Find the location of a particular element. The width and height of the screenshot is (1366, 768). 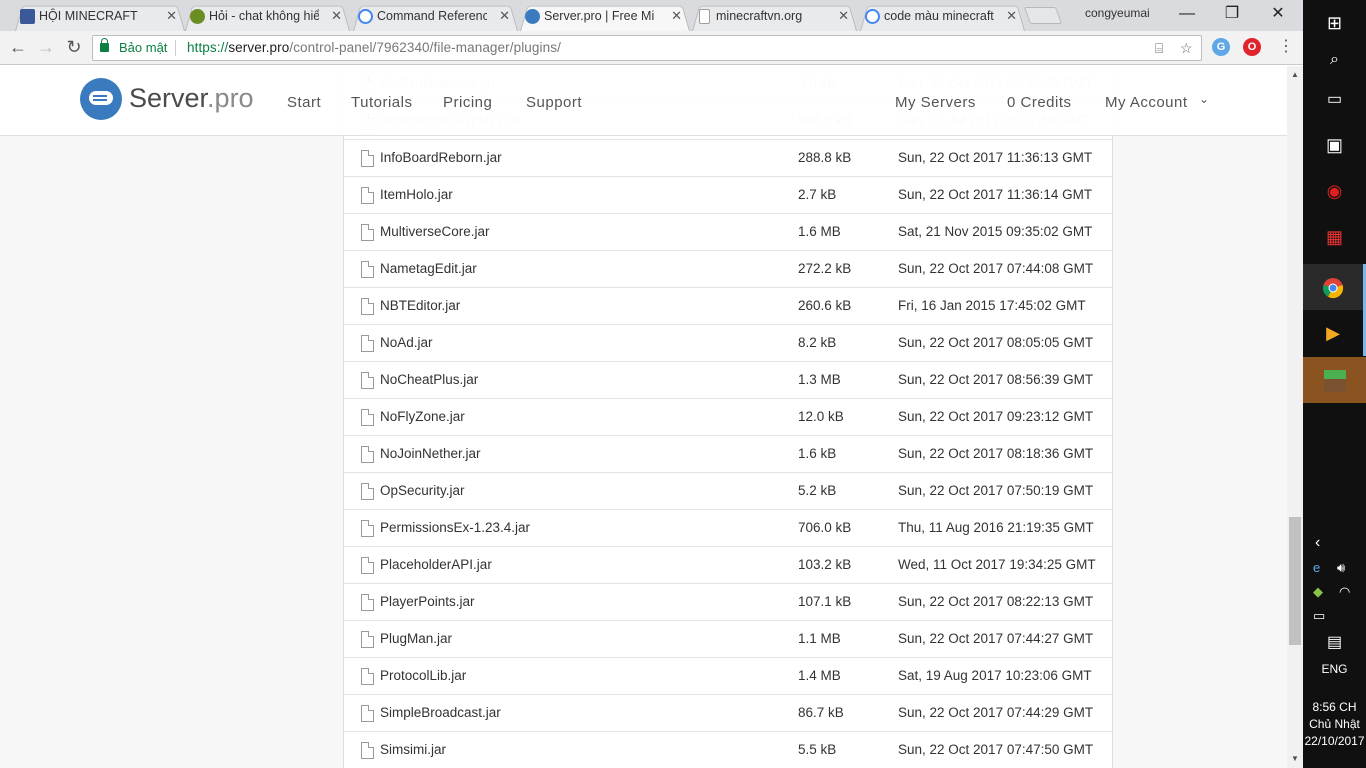

file-name: NametagEdit.jar is located at coordinates (428, 268).